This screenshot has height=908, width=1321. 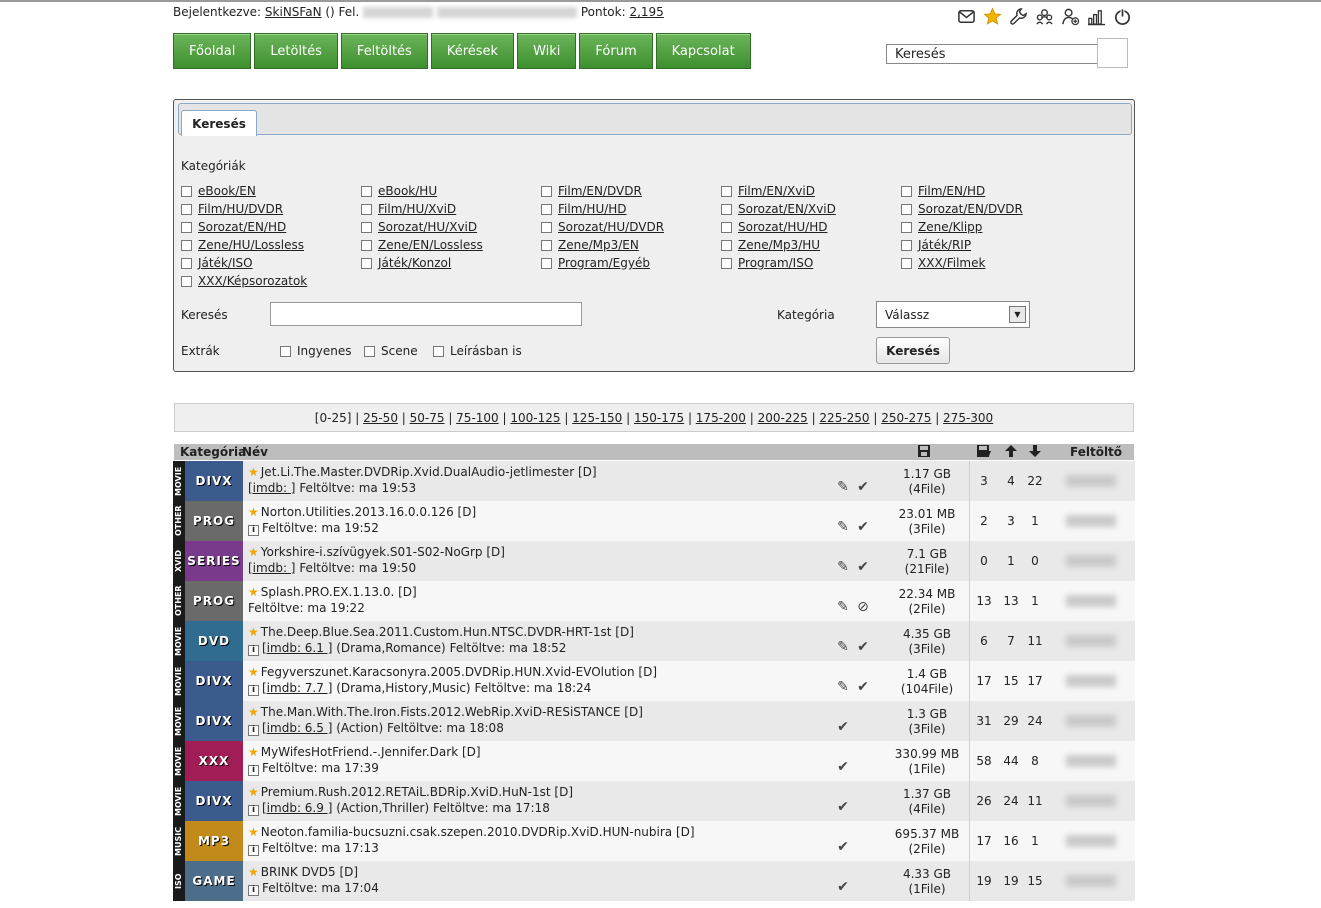 I want to click on torrent-name: ★ Splash.PRO.EX.1.13.0. [D], so click(x=332, y=592).